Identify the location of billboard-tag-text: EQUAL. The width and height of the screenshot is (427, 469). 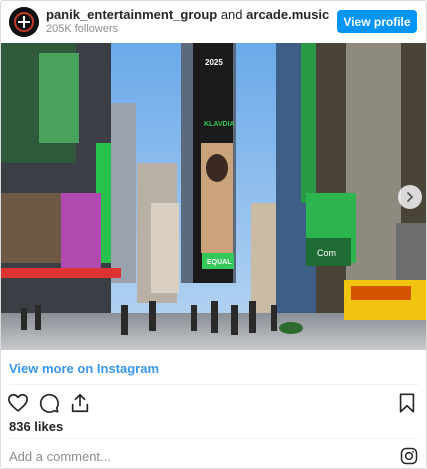
(219, 262).